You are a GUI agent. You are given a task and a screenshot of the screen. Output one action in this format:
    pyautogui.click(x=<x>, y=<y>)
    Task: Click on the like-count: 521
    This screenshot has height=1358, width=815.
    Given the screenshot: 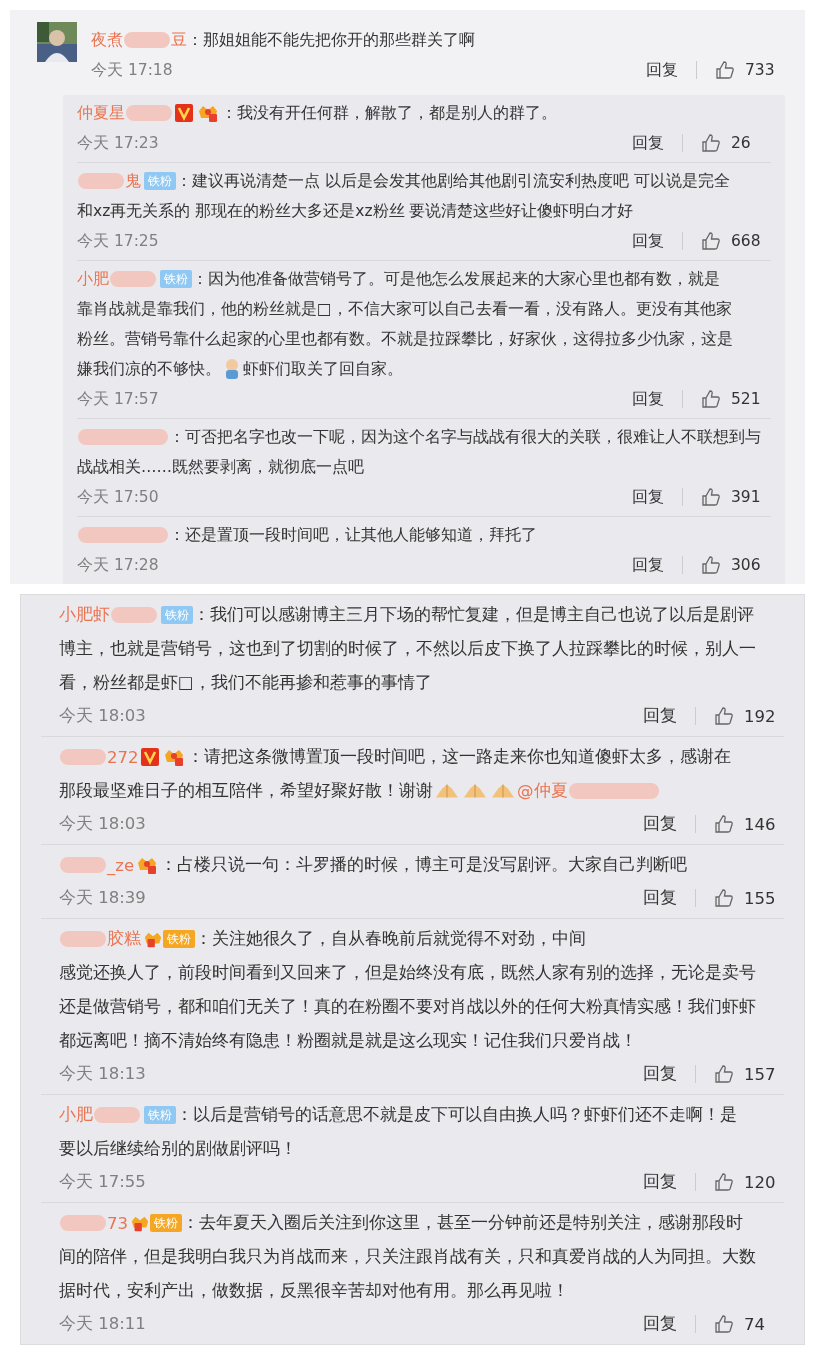 What is the action you would take?
    pyautogui.click(x=746, y=399)
    